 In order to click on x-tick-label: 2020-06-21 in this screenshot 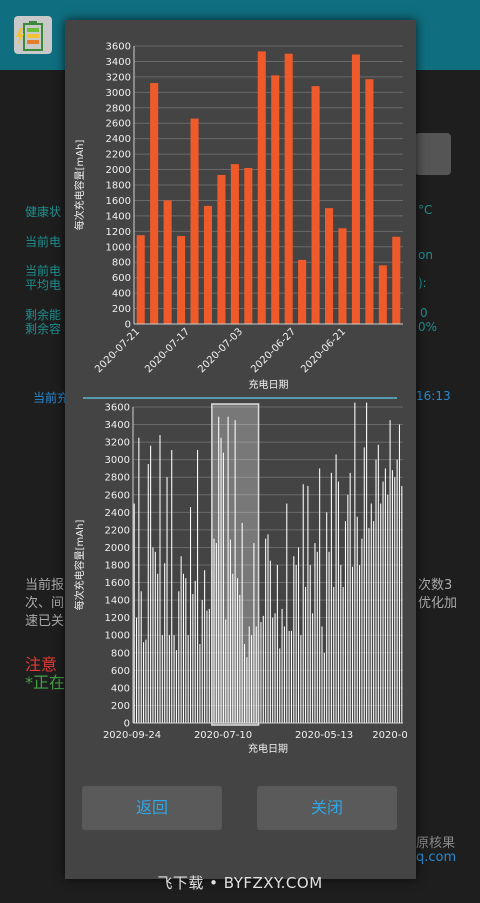, I will do `click(323, 350)`.